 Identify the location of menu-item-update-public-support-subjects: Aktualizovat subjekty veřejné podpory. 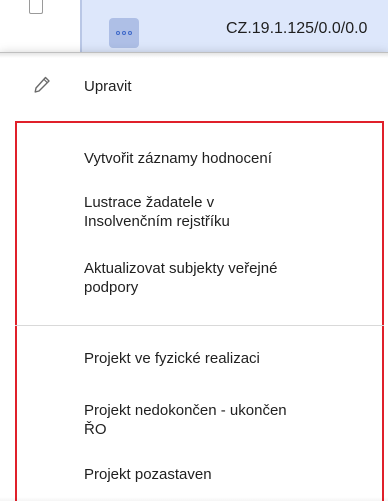
(229, 278).